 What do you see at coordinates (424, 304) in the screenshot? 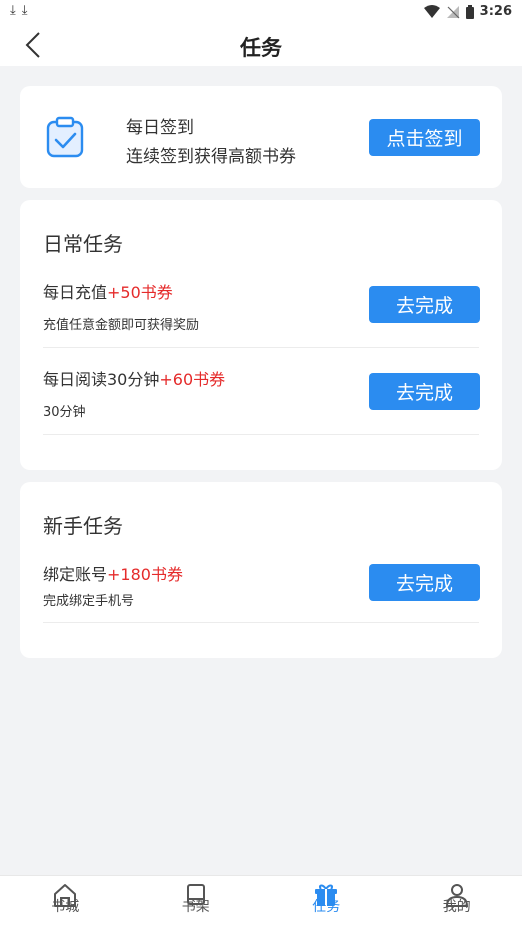
I see `complete-button-recharge: 去完成` at bounding box center [424, 304].